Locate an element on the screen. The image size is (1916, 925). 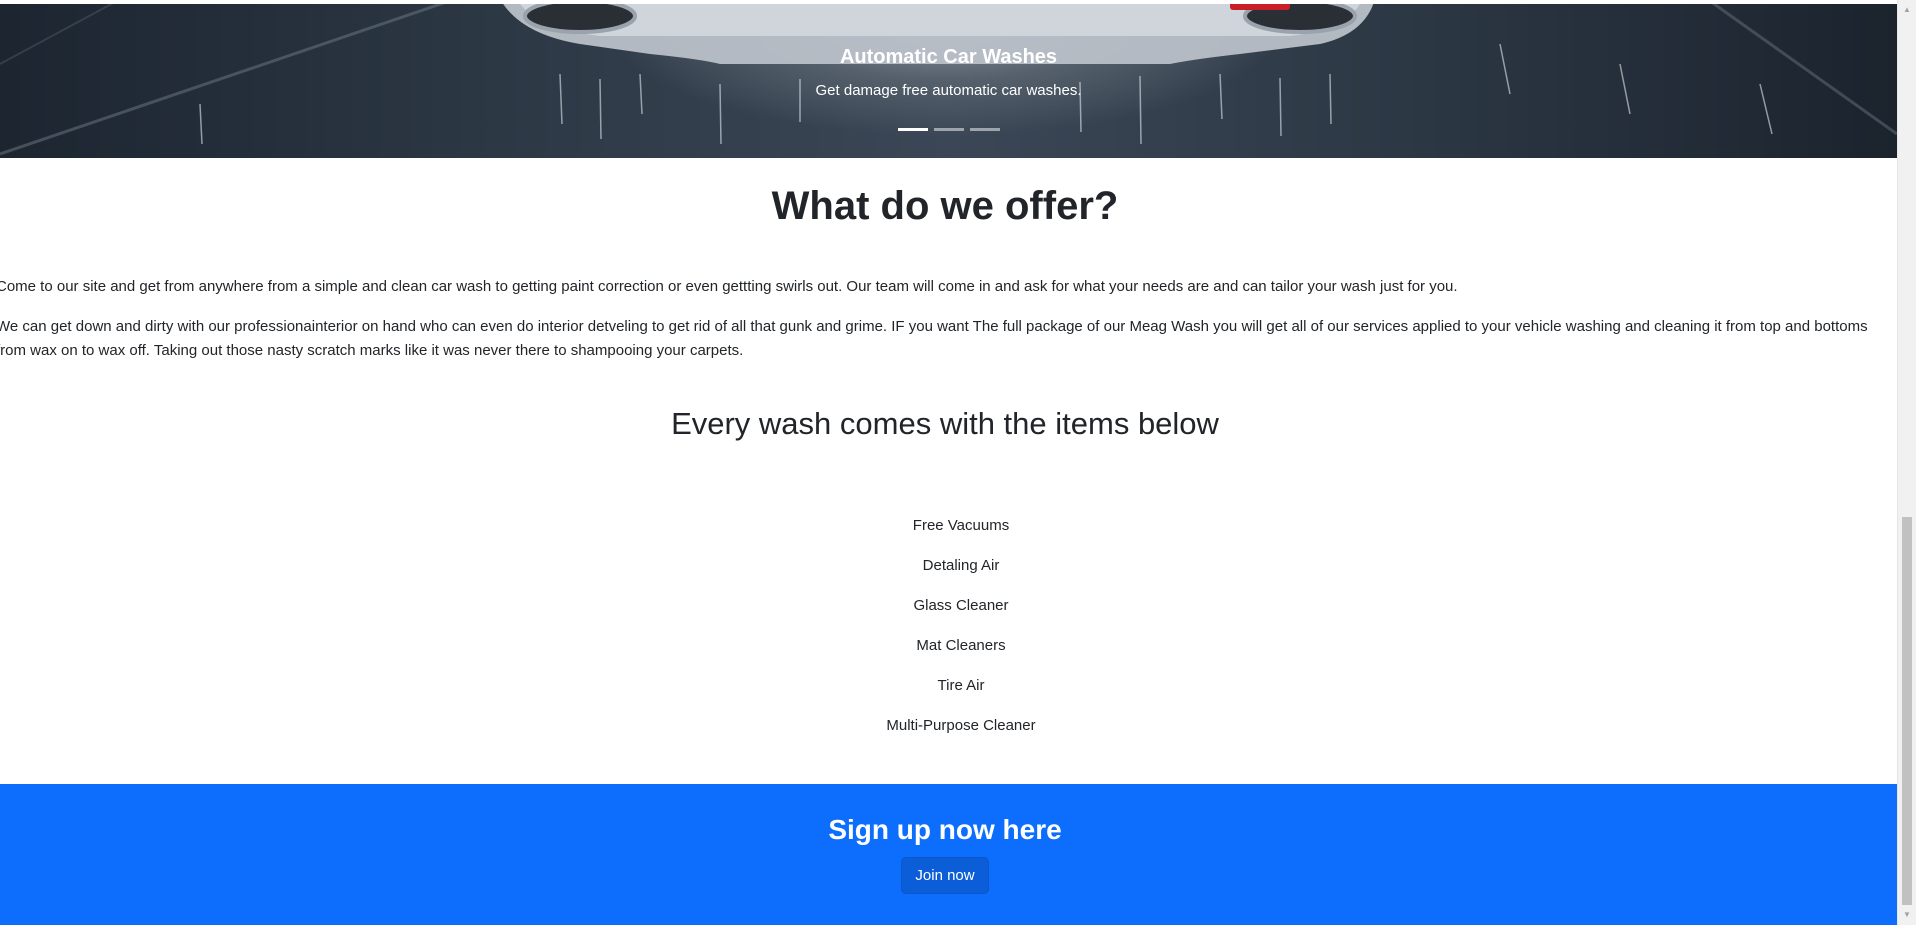
offer-heading: What do we offer? is located at coordinates (945, 206).